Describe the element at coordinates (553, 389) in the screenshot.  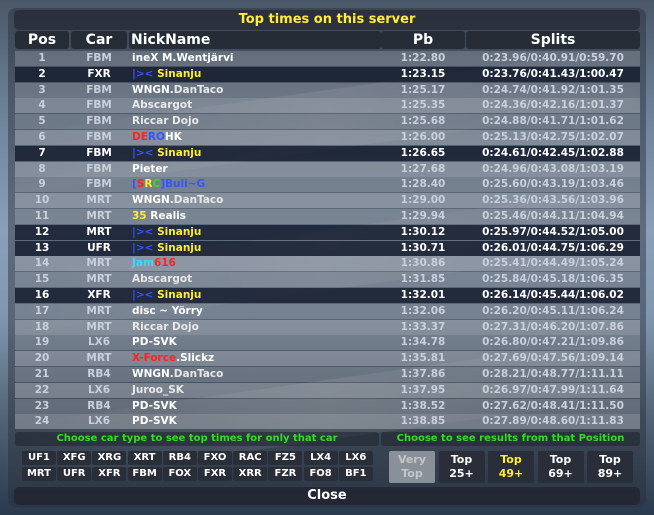
I see `row-splits: 0:26.97/0:47.99/1:11.64` at that location.